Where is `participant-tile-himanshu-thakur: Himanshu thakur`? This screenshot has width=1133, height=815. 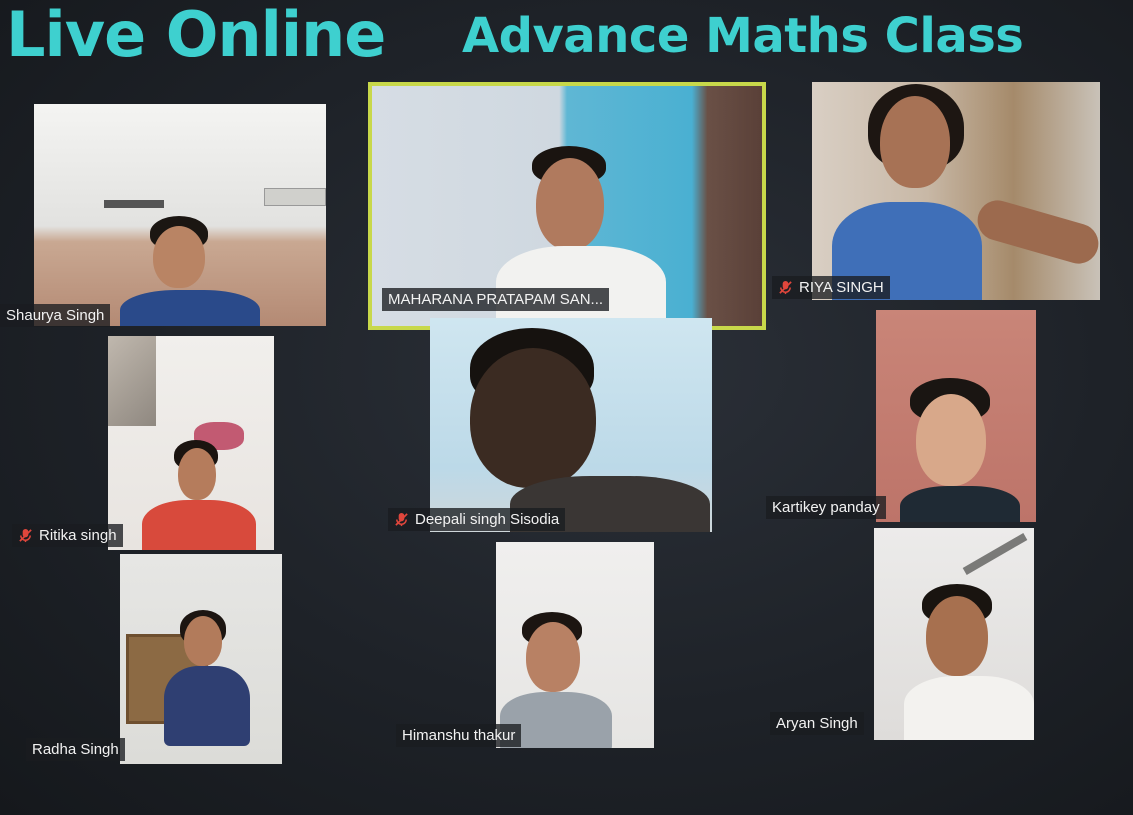
participant-tile-himanshu-thakur: Himanshu thakur is located at coordinates (532, 645).